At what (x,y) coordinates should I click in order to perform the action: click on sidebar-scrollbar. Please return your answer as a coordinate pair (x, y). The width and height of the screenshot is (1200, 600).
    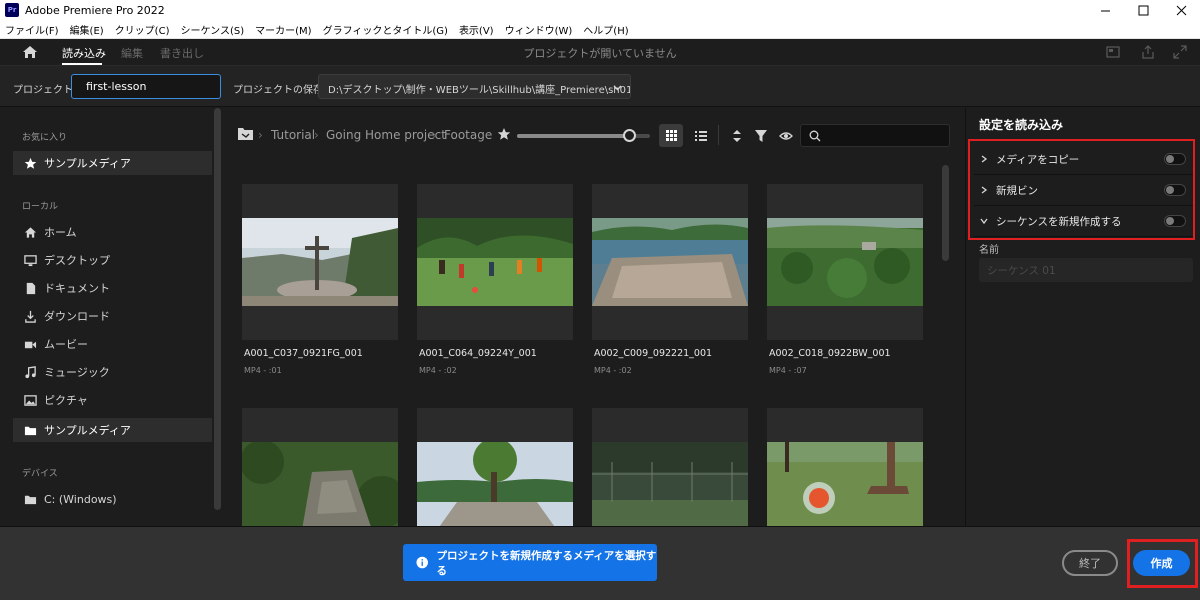
    Looking at the image, I should click on (217, 309).